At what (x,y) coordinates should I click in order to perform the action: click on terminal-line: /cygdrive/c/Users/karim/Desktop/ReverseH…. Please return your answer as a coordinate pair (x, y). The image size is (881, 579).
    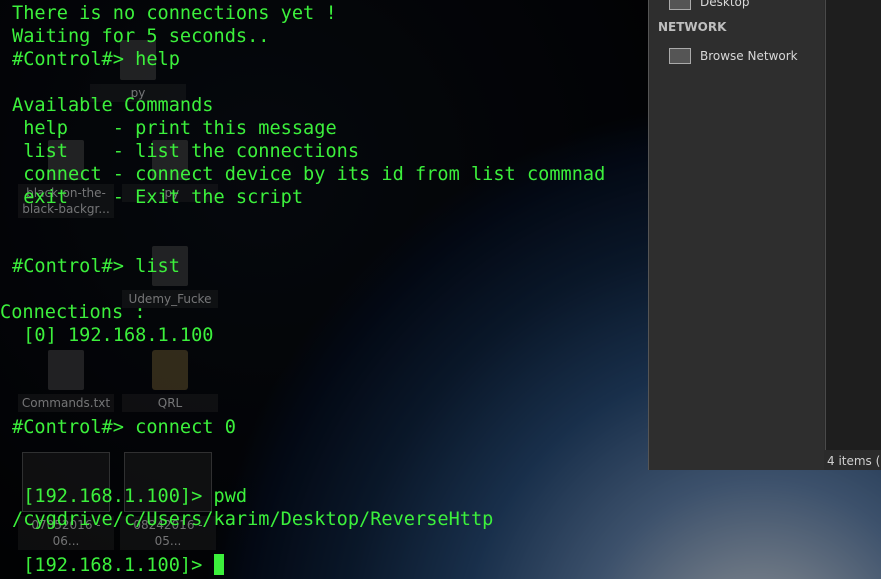
    Looking at the image, I should click on (253, 519).